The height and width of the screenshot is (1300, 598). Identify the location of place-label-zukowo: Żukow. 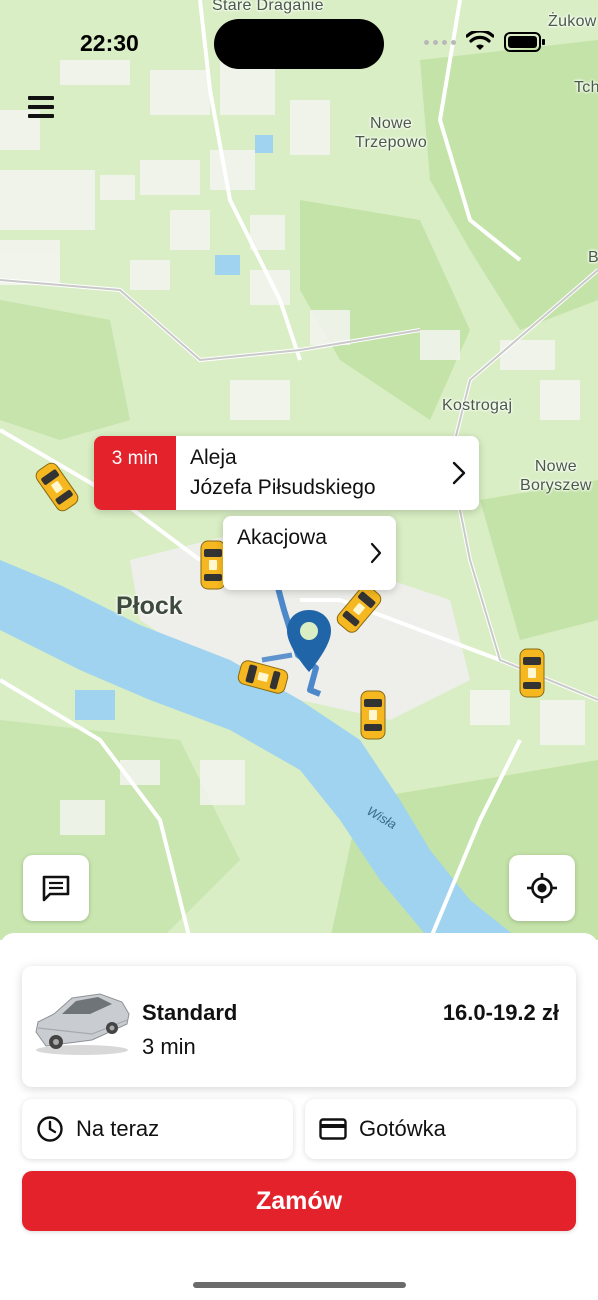
(572, 21).